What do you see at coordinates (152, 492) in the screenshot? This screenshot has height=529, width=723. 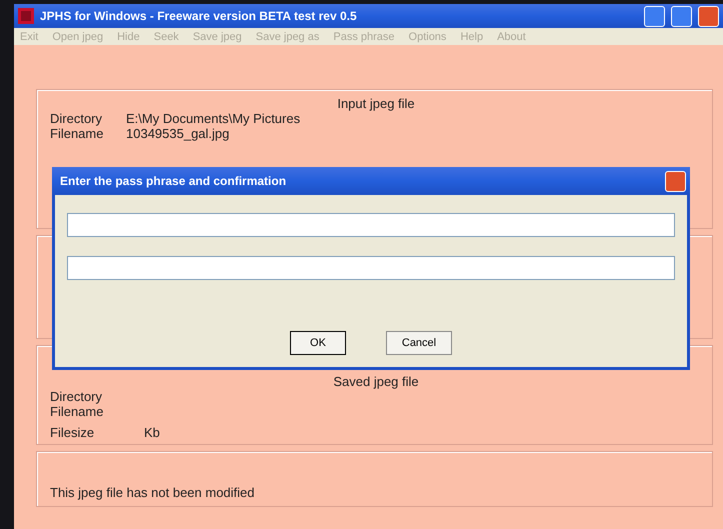 I see `status-text: This jpeg file has not been modified` at bounding box center [152, 492].